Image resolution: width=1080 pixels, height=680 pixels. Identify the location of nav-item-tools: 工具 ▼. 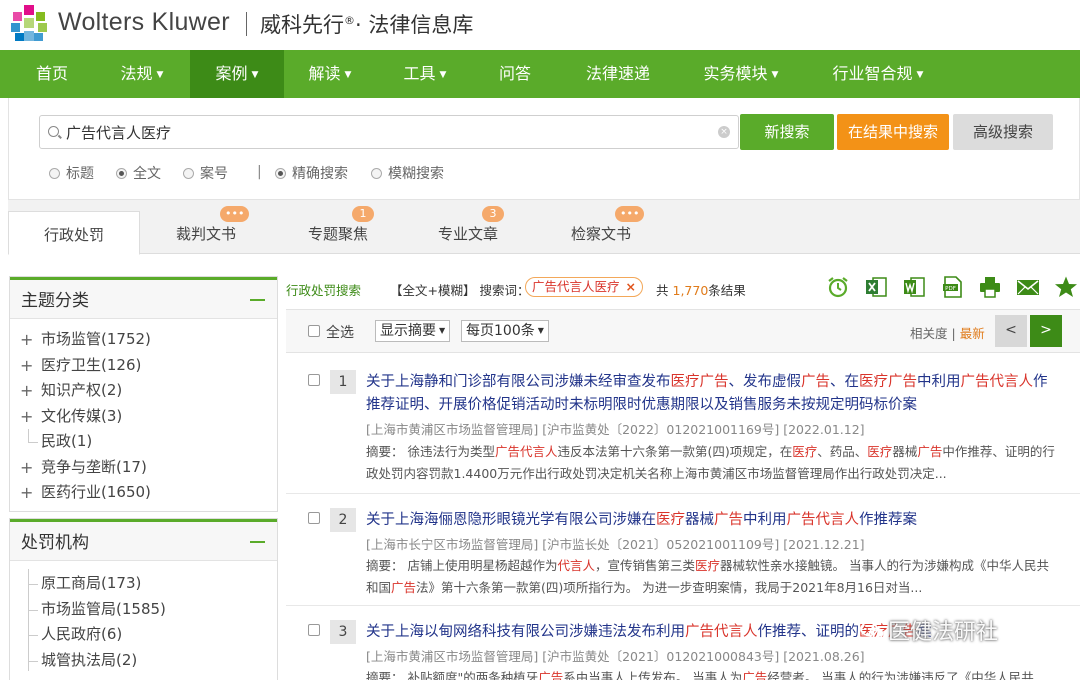
(425, 74).